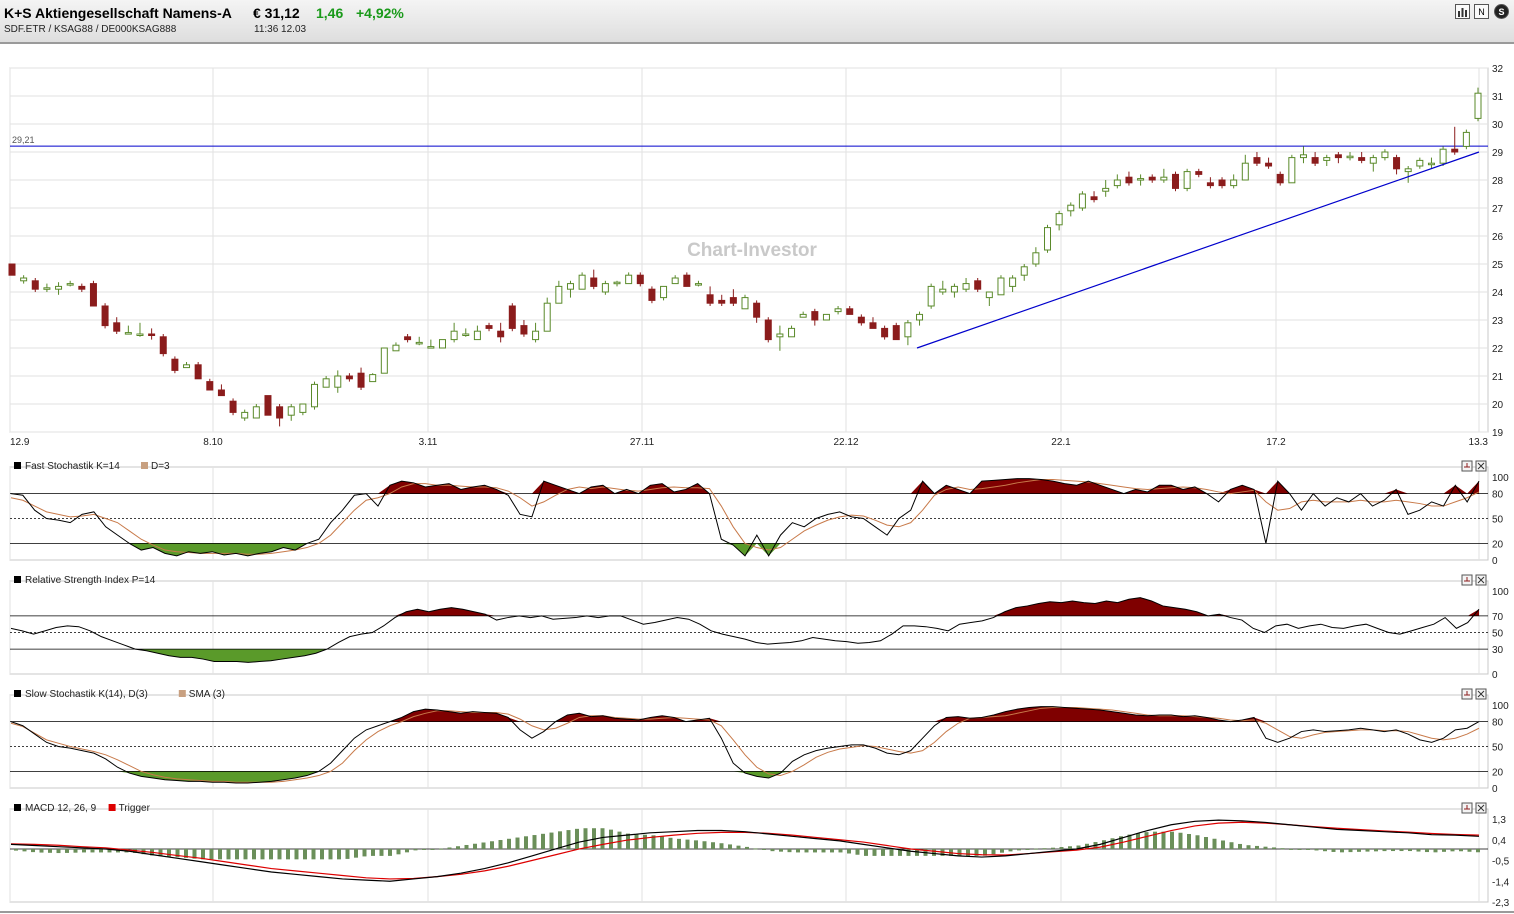 This screenshot has width=1514, height=914. What do you see at coordinates (1061, 442) in the screenshot?
I see `x-tick-label: 22.1` at bounding box center [1061, 442].